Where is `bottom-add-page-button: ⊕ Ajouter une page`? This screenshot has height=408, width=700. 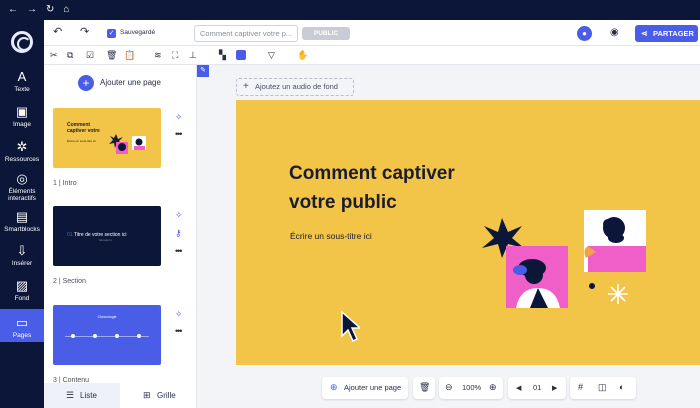 bottom-add-page-button: ⊕ Ajouter une page is located at coordinates (365, 388).